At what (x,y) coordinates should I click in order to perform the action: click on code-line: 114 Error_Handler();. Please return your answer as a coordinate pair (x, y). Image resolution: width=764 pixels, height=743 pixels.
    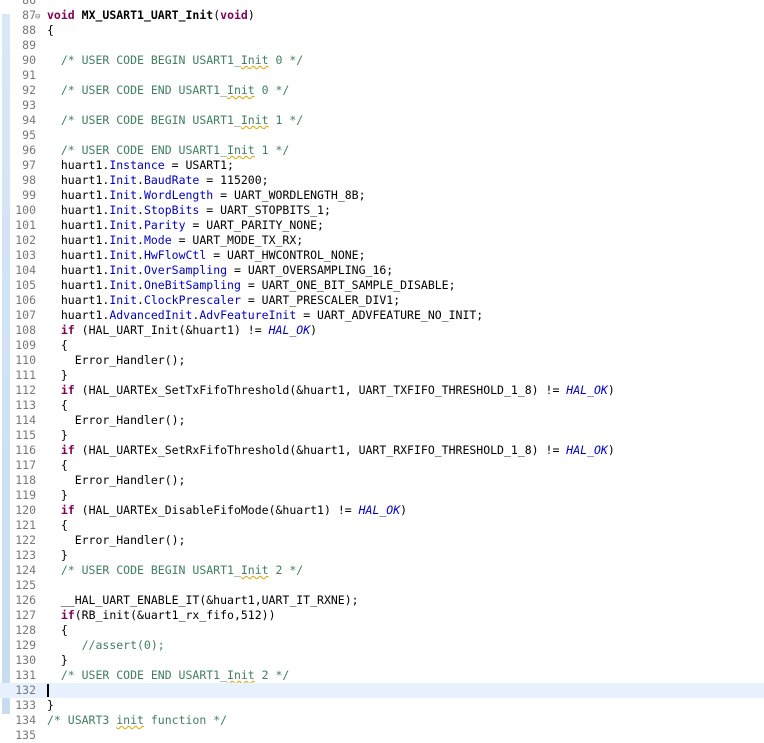
    Looking at the image, I should click on (382, 420).